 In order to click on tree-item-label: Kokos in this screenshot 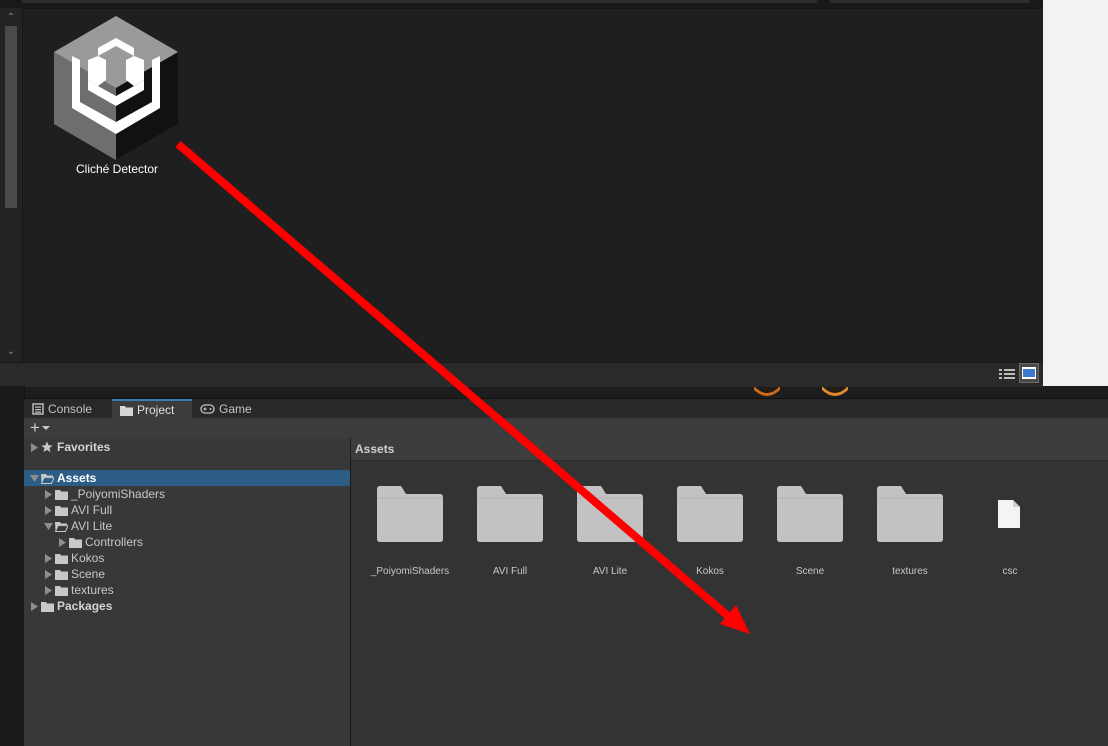, I will do `click(88, 558)`.